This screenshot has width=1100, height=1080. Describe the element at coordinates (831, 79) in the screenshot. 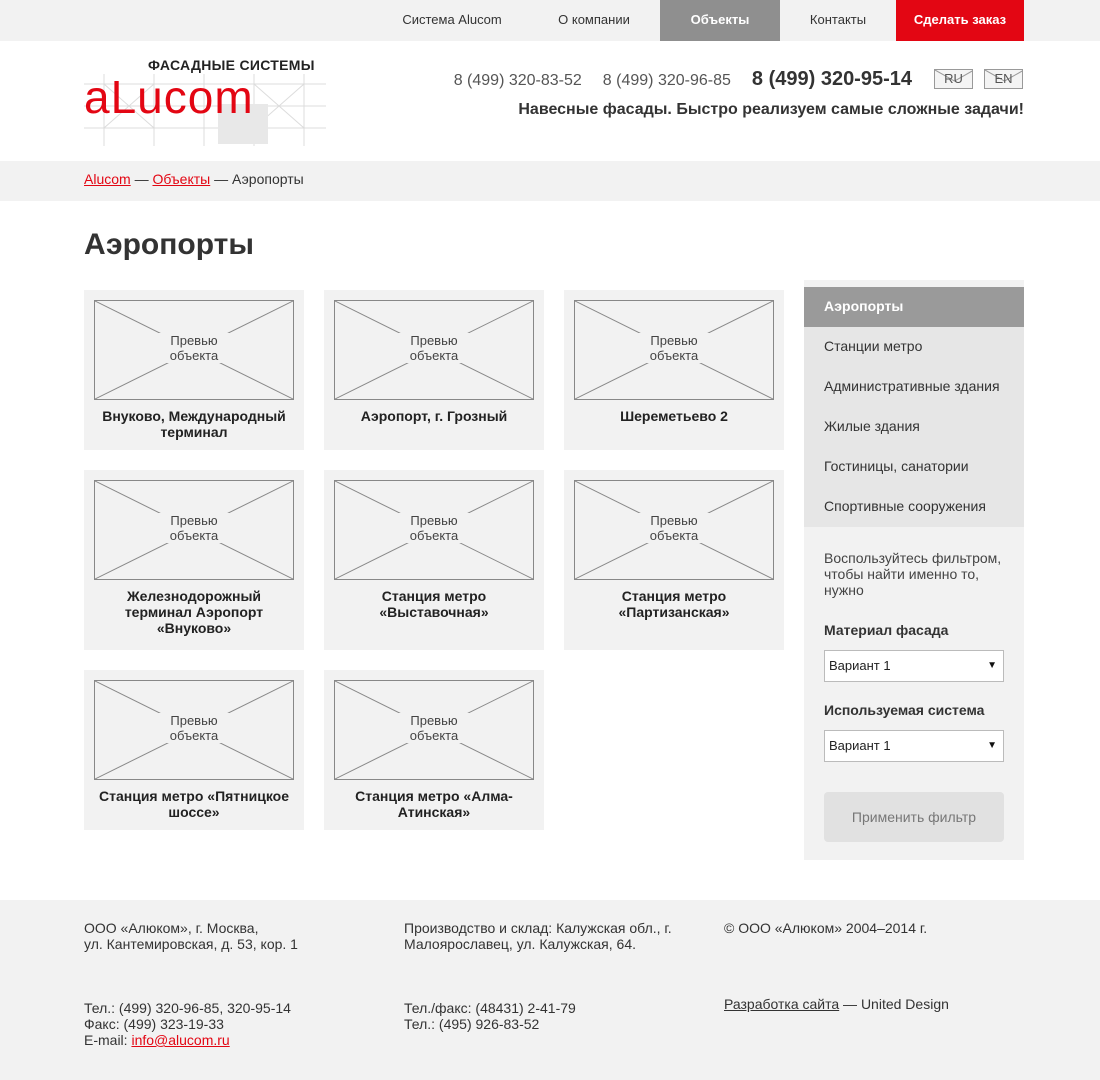

I see `phone-main: 8 (499) 320-95-14` at that location.